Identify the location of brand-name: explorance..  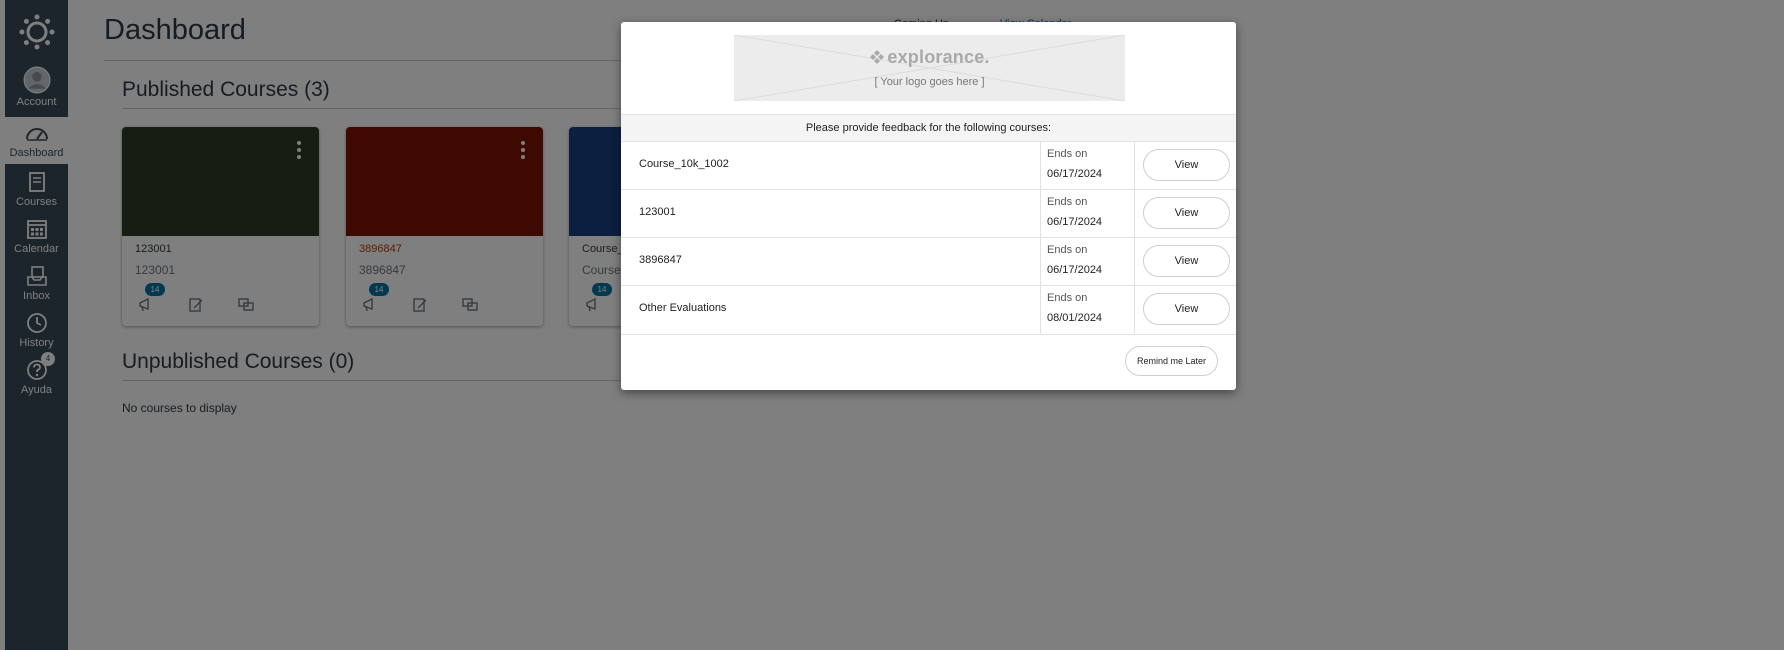
(938, 57).